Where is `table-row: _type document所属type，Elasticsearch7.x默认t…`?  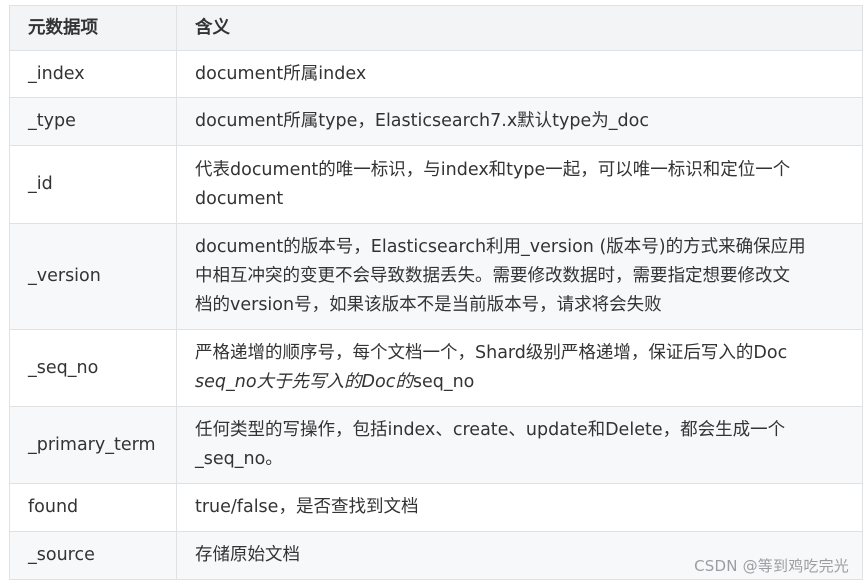 table-row: _type document所属type，Elasticsearch7.x默认t… is located at coordinates (436, 121).